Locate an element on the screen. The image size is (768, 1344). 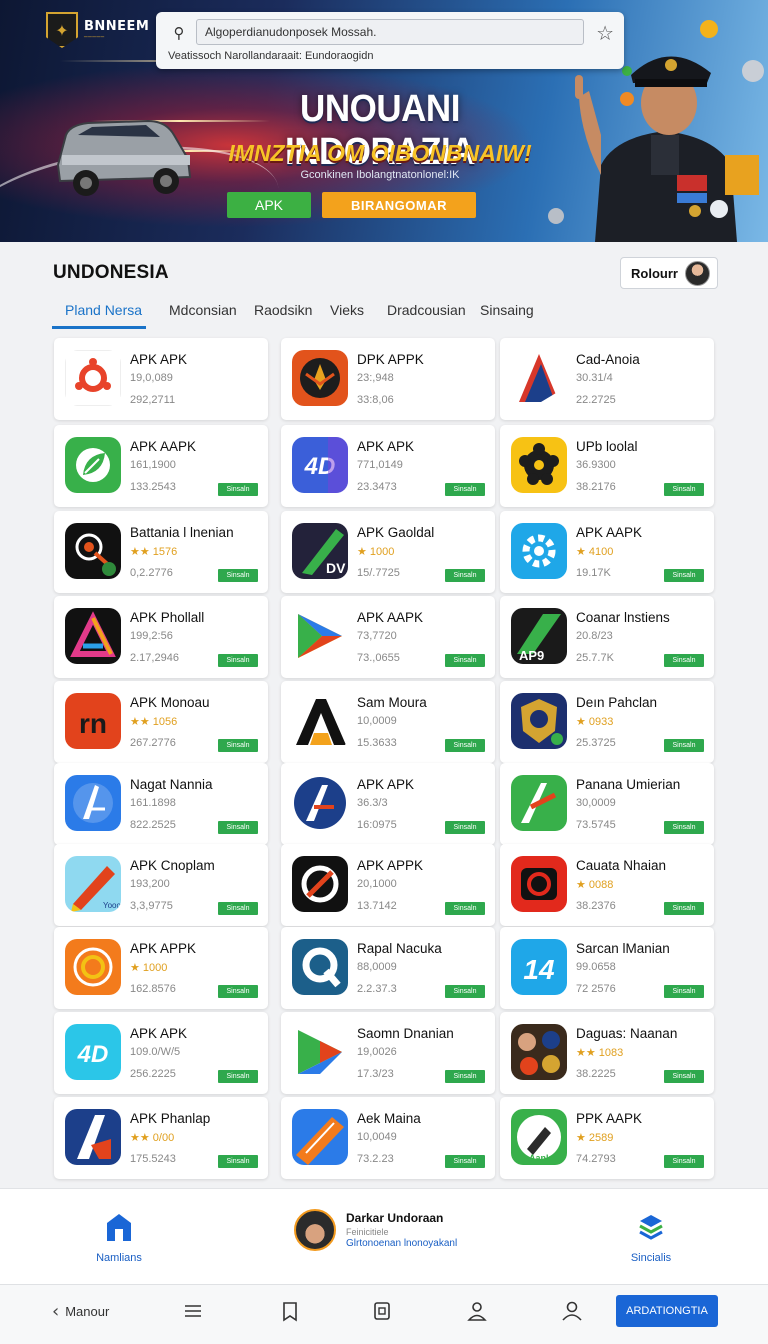
tab-pland-nersa: Pland Nersa is located at coordinates (103, 310).